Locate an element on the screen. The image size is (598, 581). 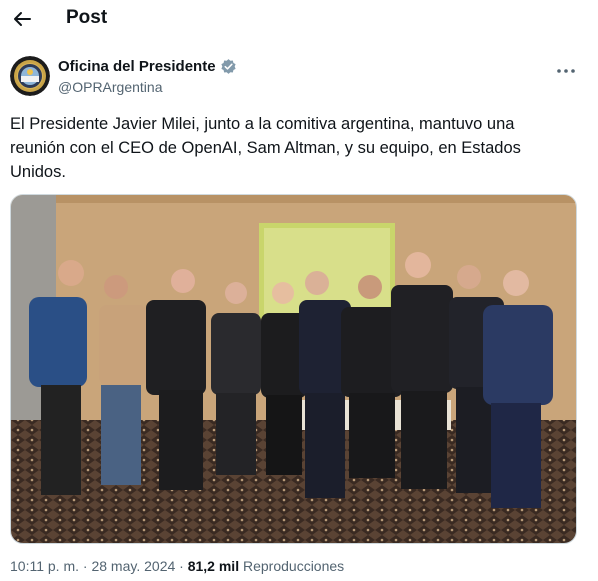
back-button is located at coordinates (22, 19).